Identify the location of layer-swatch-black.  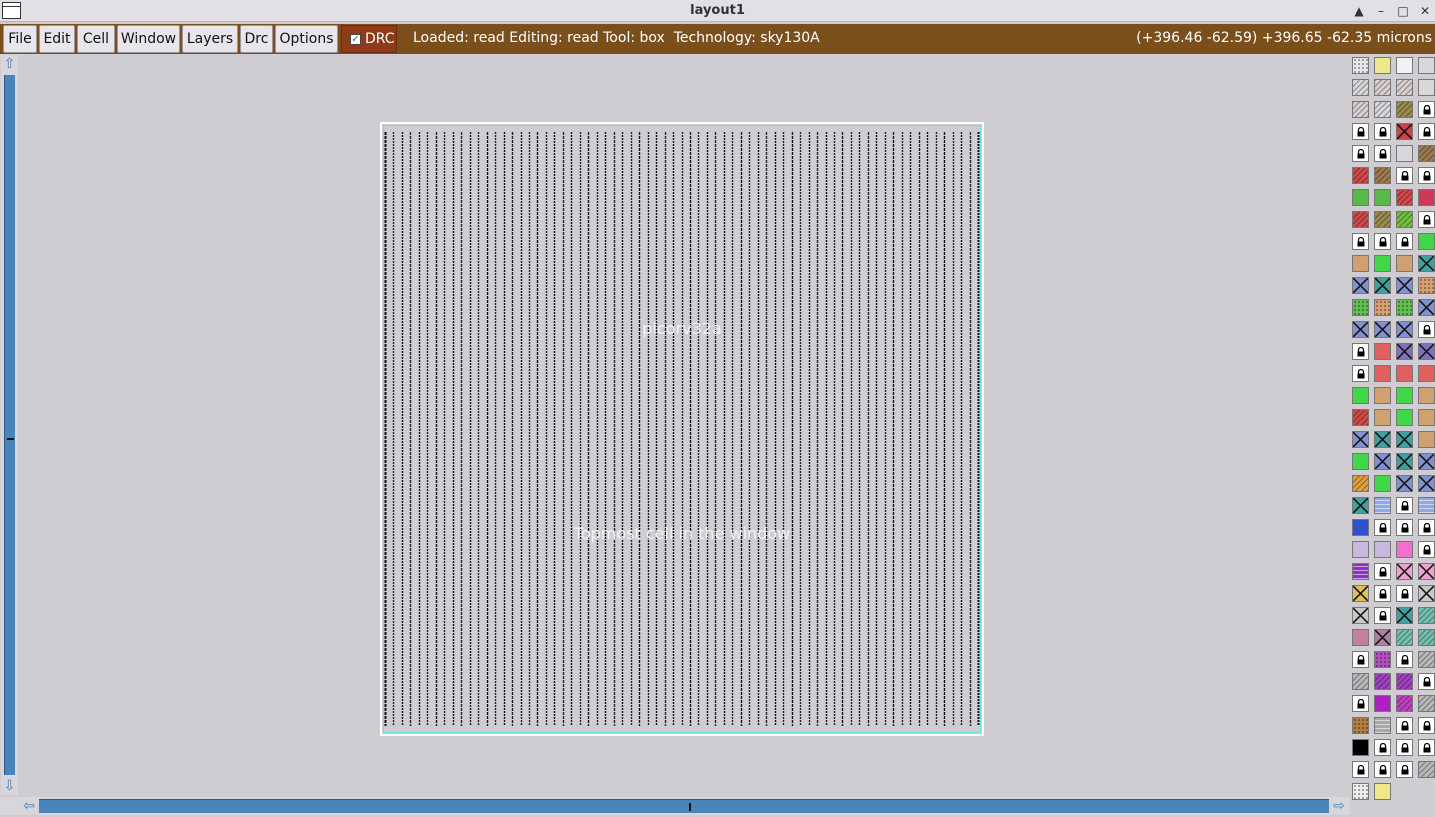
(1360, 747).